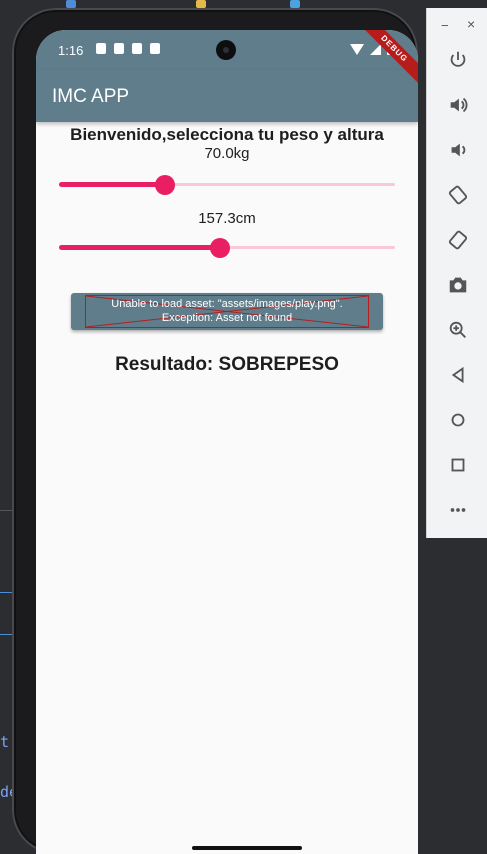  Describe the element at coordinates (227, 364) in the screenshot. I see `result-text: Resultado: SOBREPESO` at that location.